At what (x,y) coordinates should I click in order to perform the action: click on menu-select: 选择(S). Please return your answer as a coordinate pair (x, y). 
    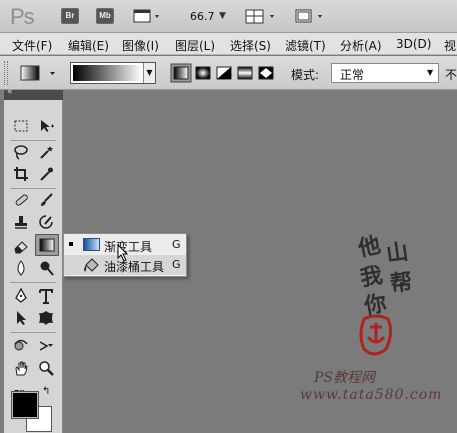
    Looking at the image, I should click on (250, 45).